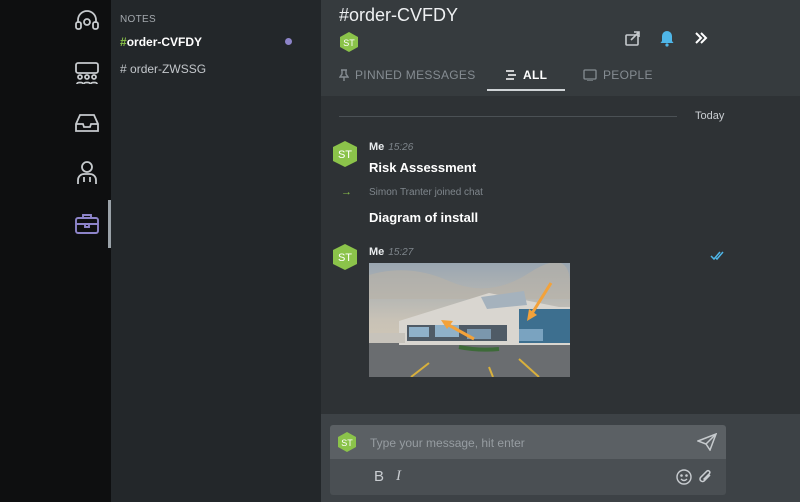 The image size is (800, 502). What do you see at coordinates (684, 479) in the screenshot?
I see `emoji-icon` at bounding box center [684, 479].